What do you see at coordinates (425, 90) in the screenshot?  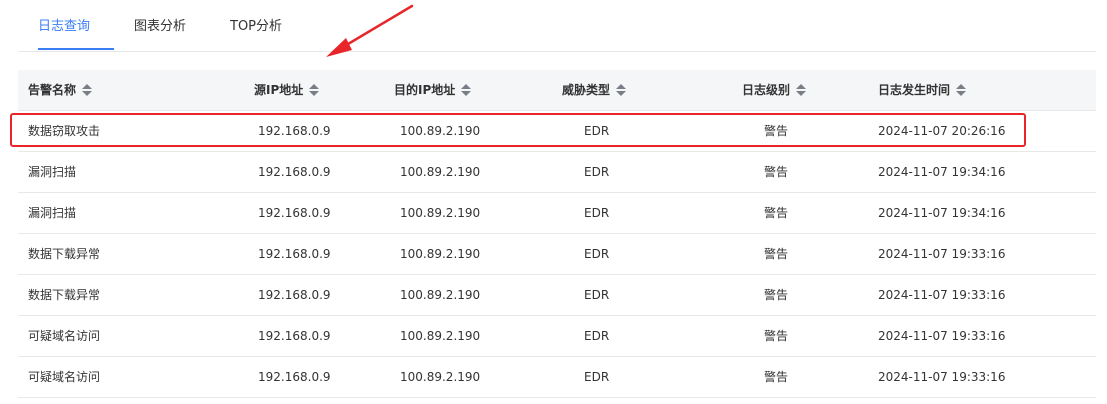 I see `column-label: 目的IP地址` at bounding box center [425, 90].